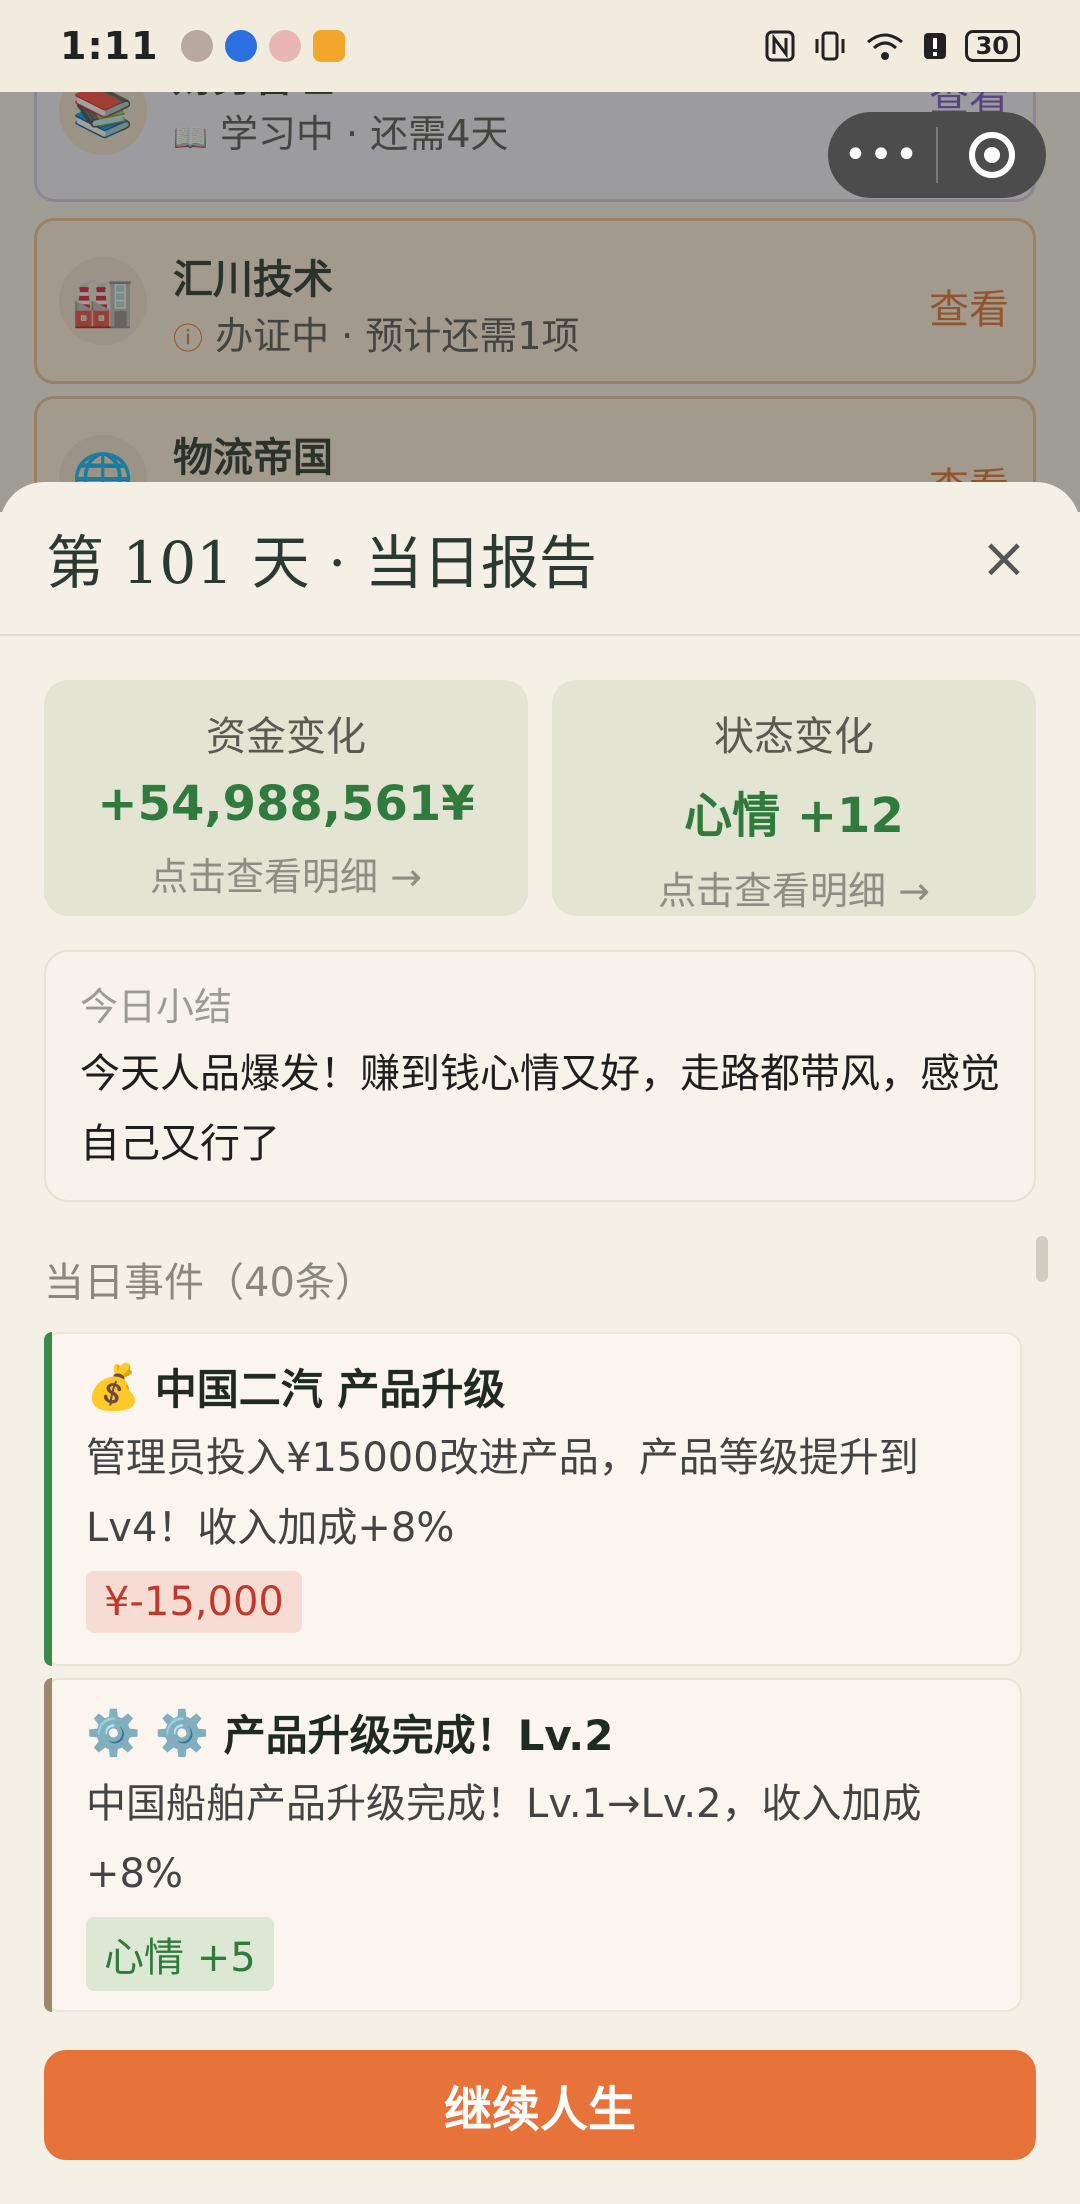 Image resolution: width=1080 pixels, height=2204 pixels. What do you see at coordinates (262, 46) in the screenshot?
I see `notification-icons` at bounding box center [262, 46].